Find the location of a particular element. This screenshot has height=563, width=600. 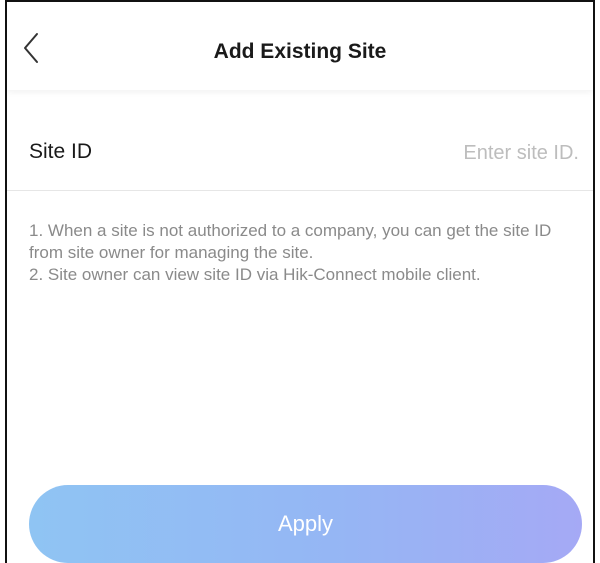

page-title: Add Existing Site is located at coordinates (300, 51).